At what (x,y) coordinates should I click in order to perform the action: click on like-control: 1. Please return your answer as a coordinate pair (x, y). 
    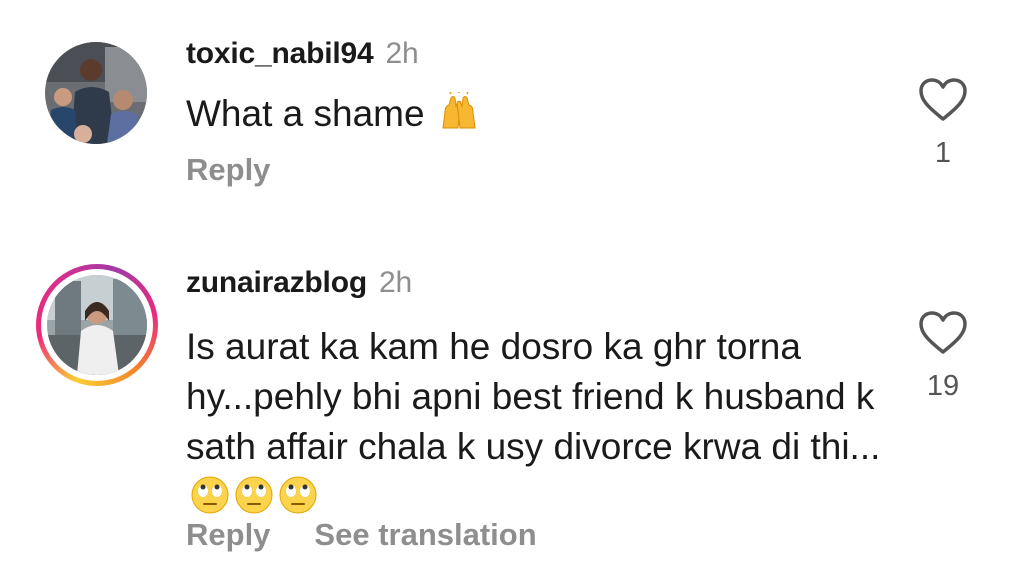
    Looking at the image, I should click on (943, 123).